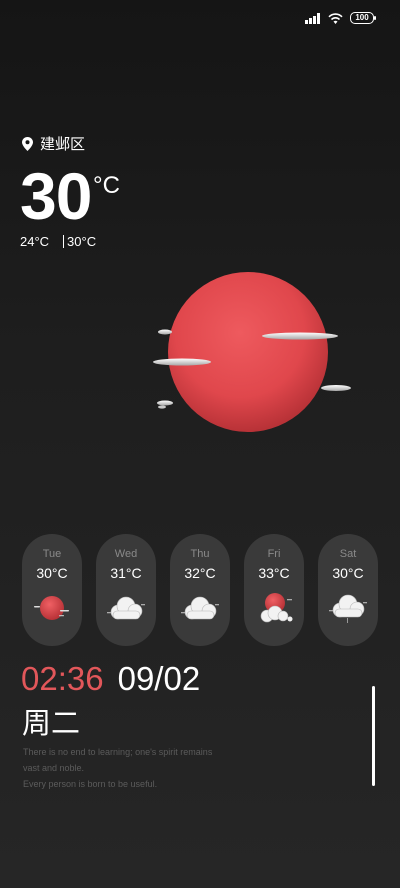 Image resolution: width=400 pixels, height=888 pixels. I want to click on rain-cloud-icon, so click(348, 608).